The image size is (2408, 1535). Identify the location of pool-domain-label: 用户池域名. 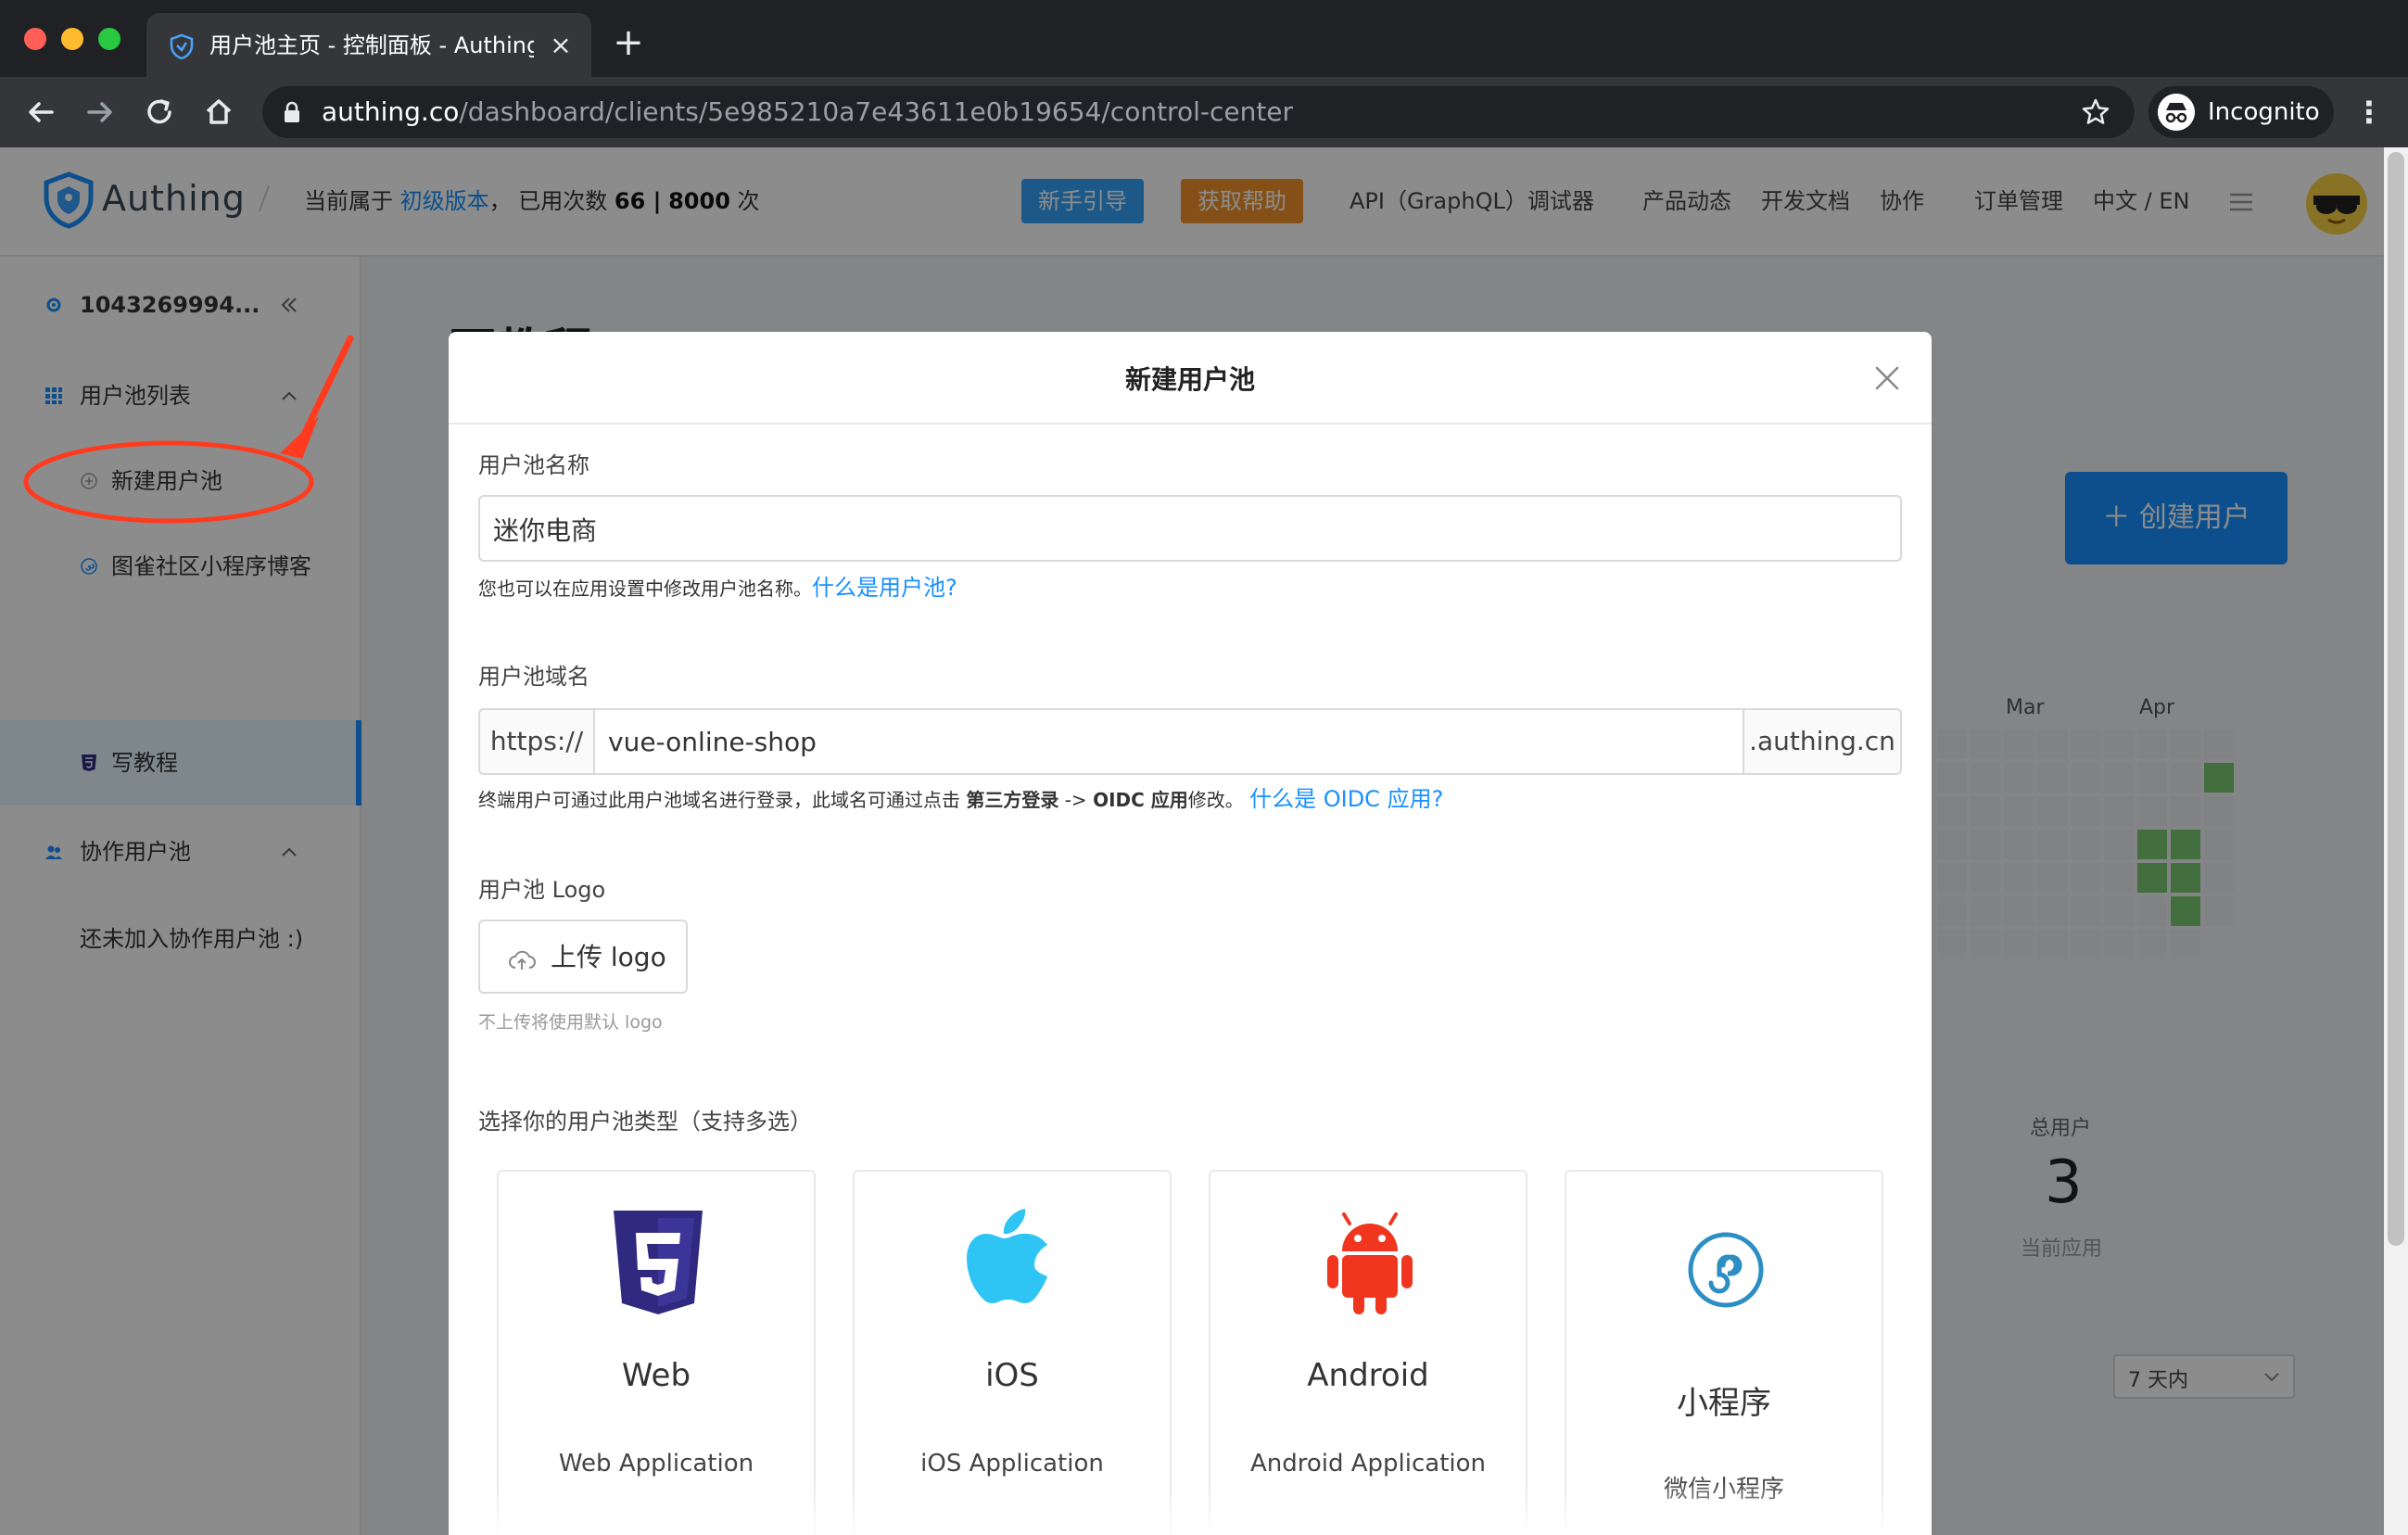
(533, 677).